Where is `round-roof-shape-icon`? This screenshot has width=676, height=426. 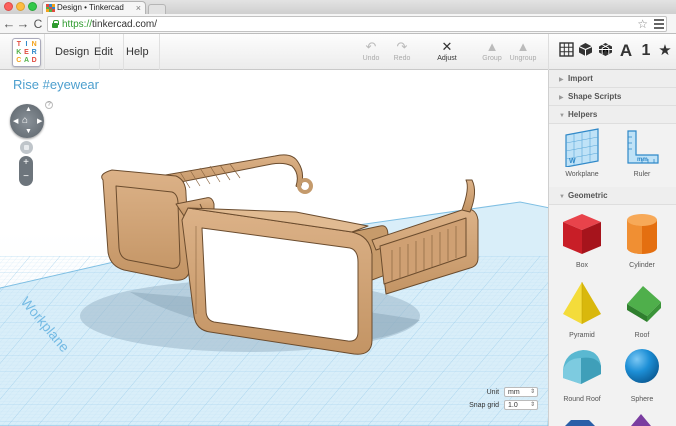 round-roof-shape-icon is located at coordinates (582, 367).